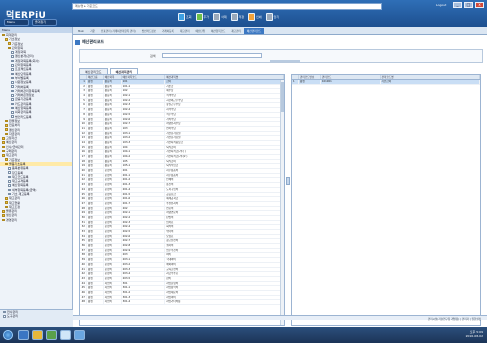 Image resolution: width=487 pixels, height=343 pixels. I want to click on grid-scrollbar, so click(282, 202).